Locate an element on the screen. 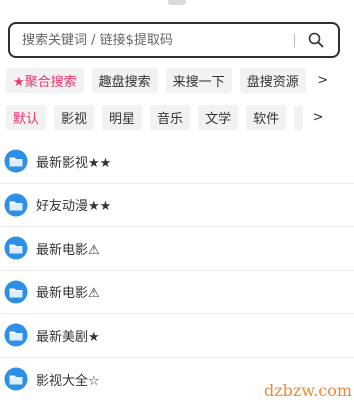 Image resolution: width=354 pixels, height=402 pixels. watermark: dzbzw.com is located at coordinates (308, 390).